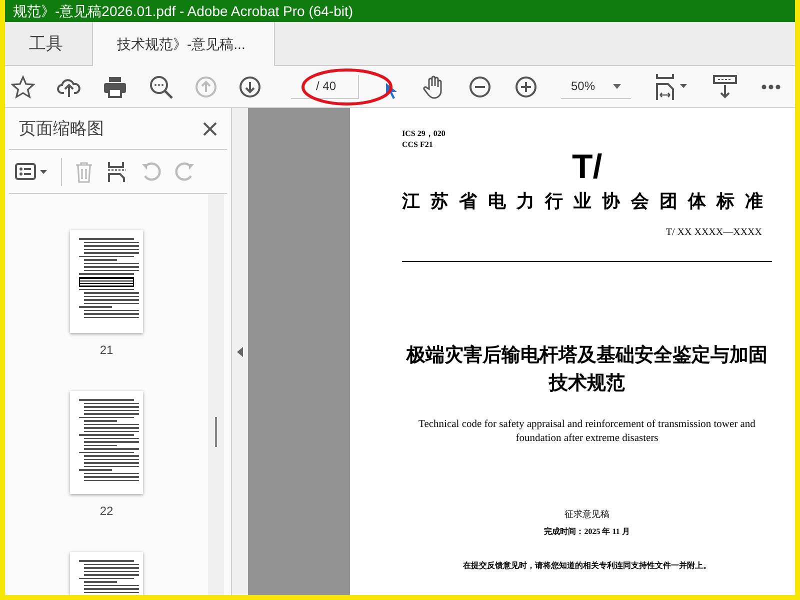 This screenshot has width=800, height=600. What do you see at coordinates (725, 86) in the screenshot?
I see `download-tray-icon` at bounding box center [725, 86].